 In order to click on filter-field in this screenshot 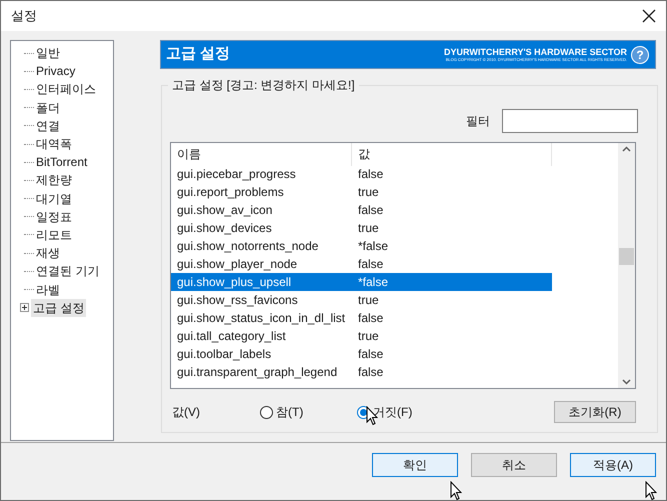, I will do `click(570, 121)`.